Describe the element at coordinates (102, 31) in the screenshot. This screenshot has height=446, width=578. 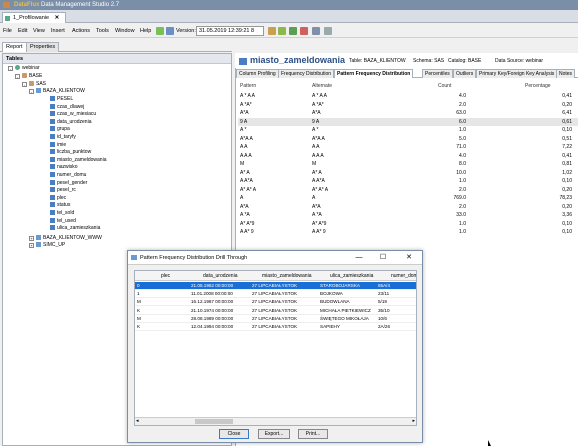
I see `menu-tools: Tools` at that location.